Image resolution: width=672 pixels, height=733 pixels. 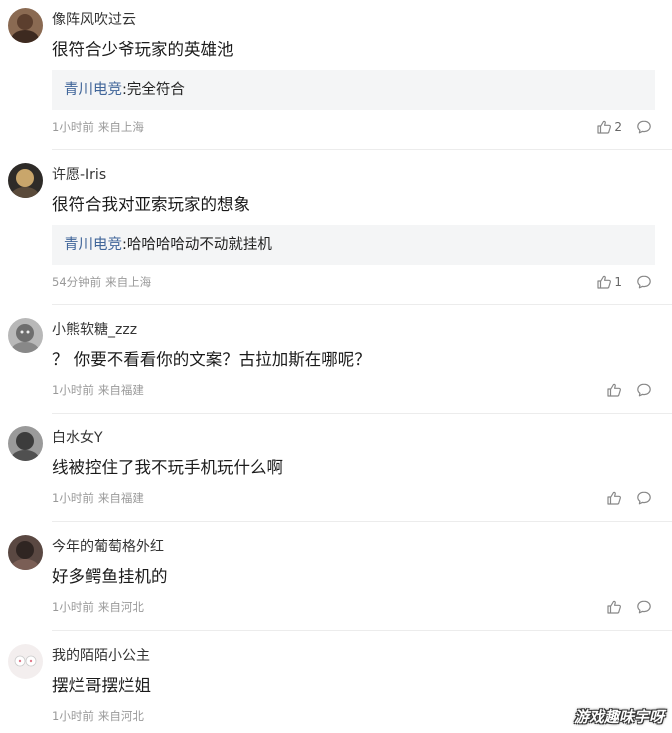 What do you see at coordinates (101, 685) in the screenshot?
I see `comment-text: 摆烂哥摆烂姐` at bounding box center [101, 685].